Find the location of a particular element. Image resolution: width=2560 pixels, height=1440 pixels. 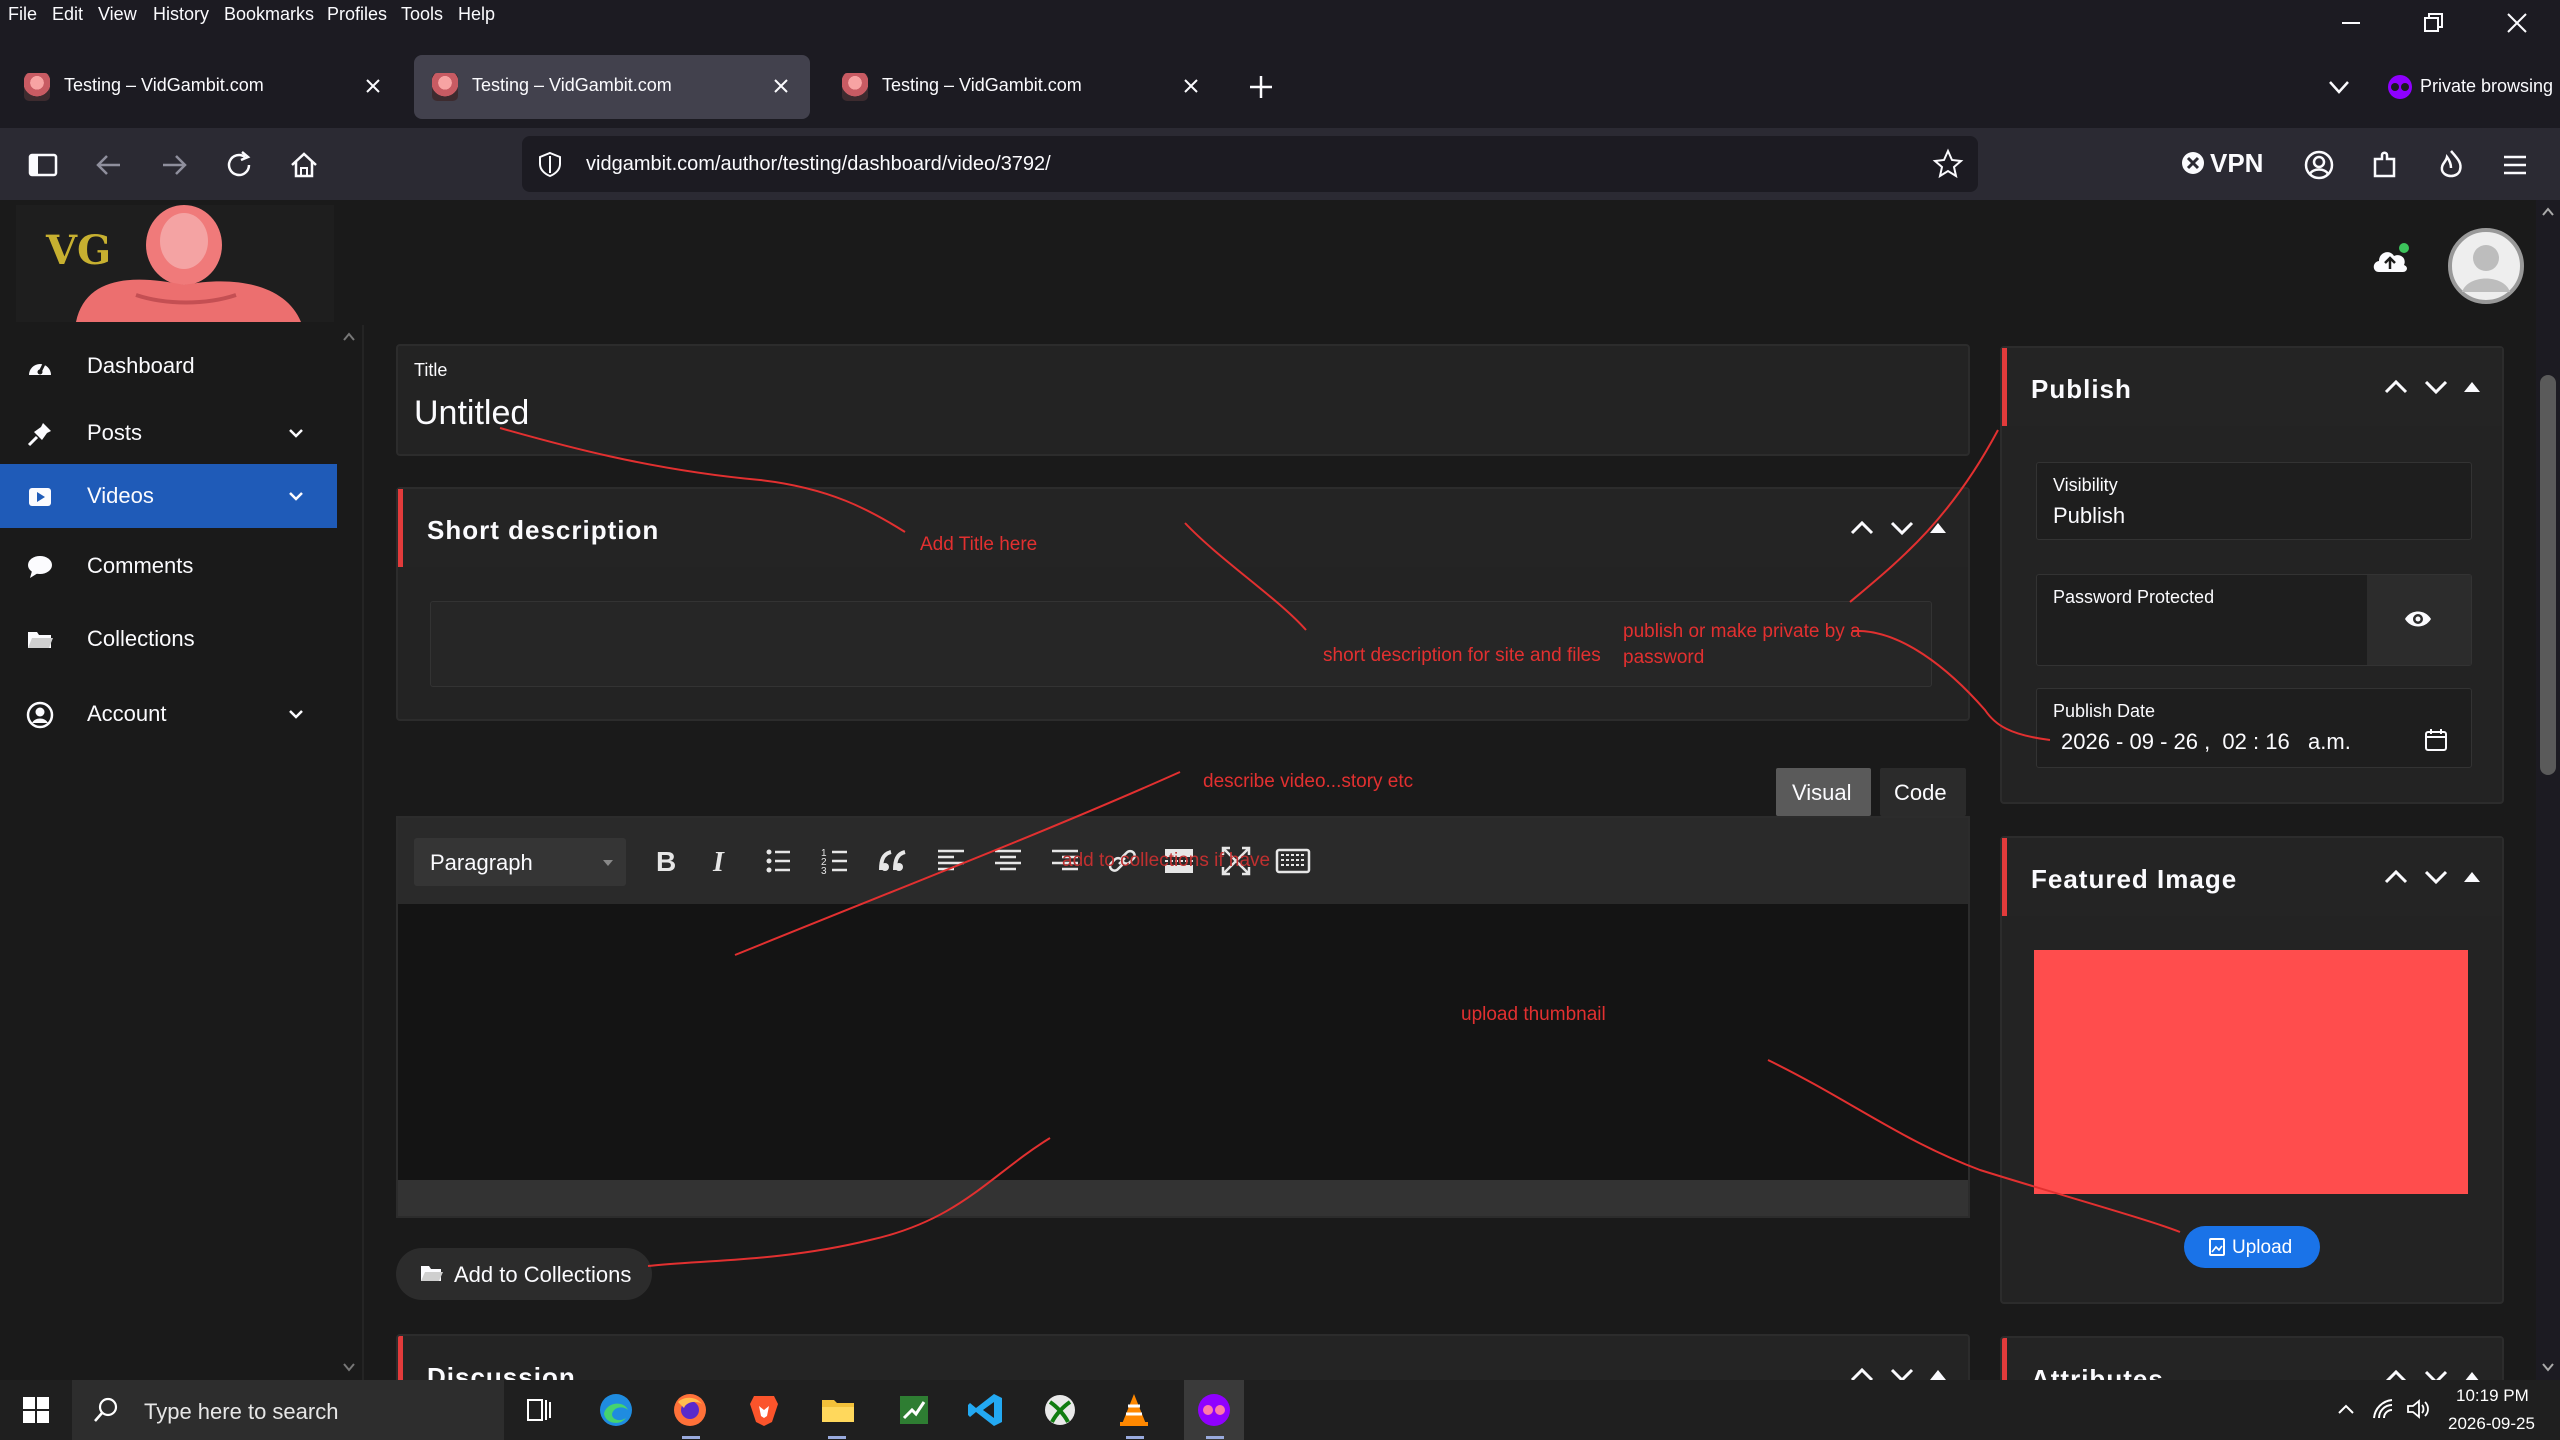

password-protected-field: Password Protected is located at coordinates (2254, 620).